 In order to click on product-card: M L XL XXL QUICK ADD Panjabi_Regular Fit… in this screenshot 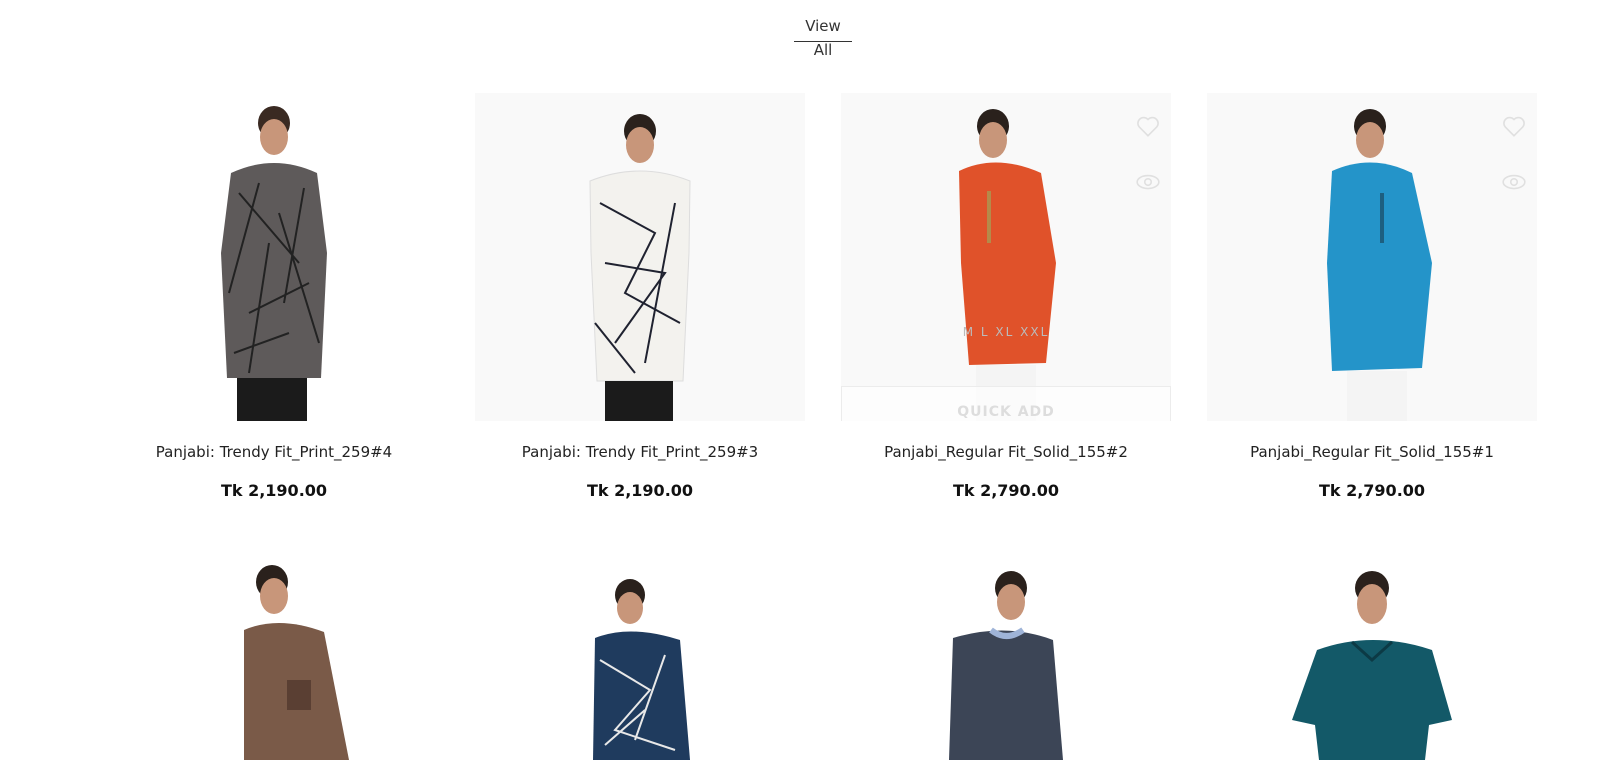, I will do `click(1006, 296)`.